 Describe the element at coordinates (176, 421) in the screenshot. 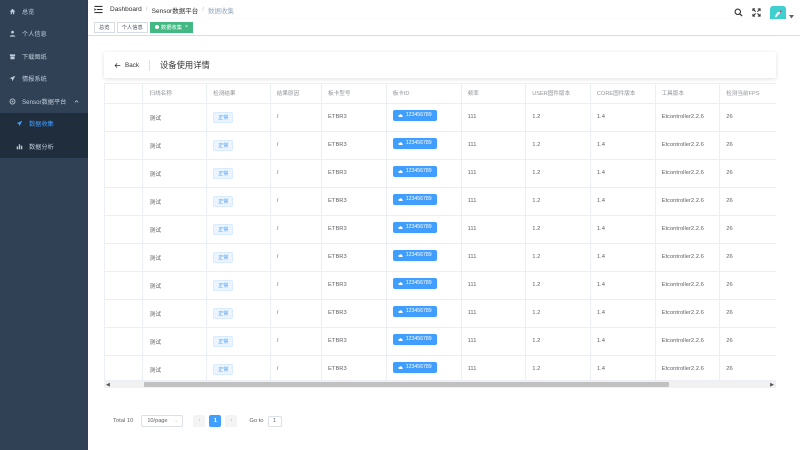

I see `chevron-down-icon: ⌄` at that location.